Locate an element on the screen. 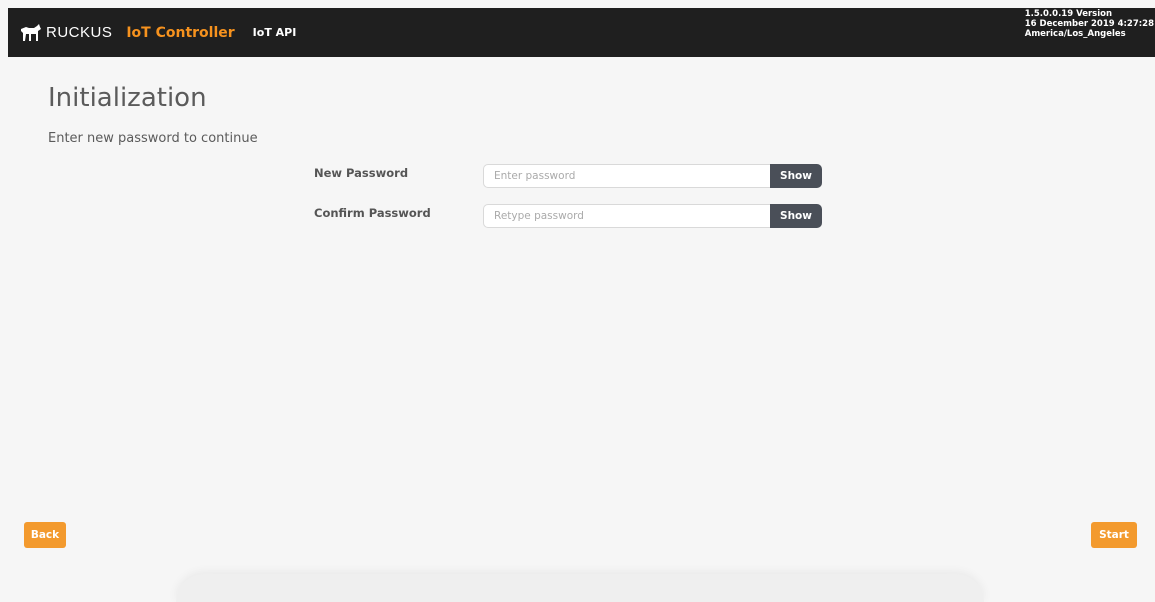 This screenshot has height=602, width=1155. show-new-password-button: Show is located at coordinates (796, 175).